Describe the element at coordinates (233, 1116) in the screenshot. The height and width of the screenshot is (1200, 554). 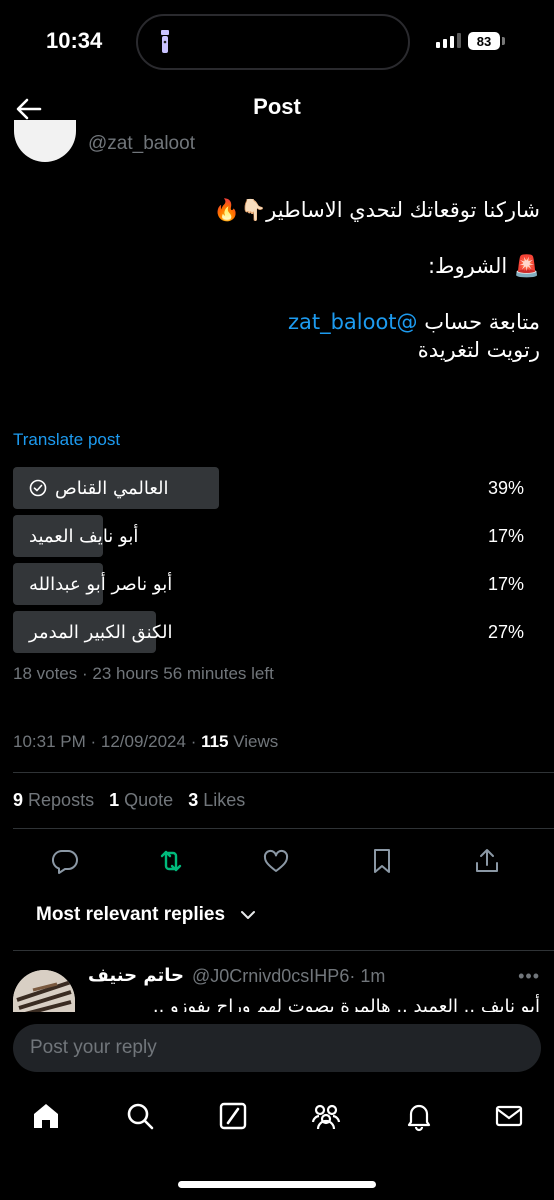
I see `grok-icon` at that location.